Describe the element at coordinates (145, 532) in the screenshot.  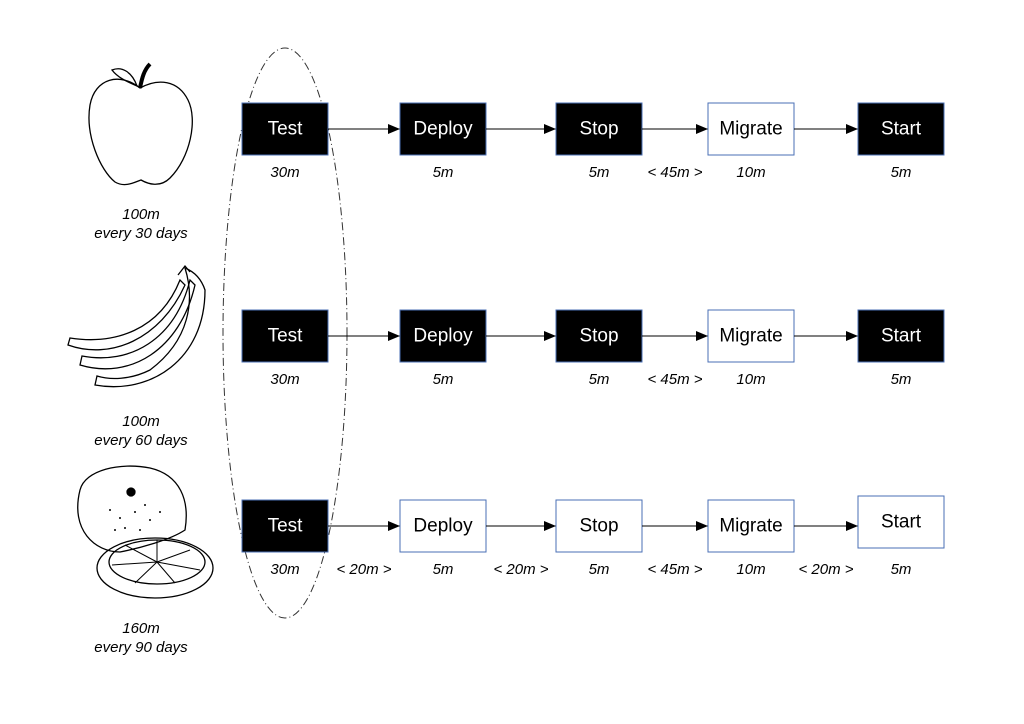
I see `orange-icon` at that location.